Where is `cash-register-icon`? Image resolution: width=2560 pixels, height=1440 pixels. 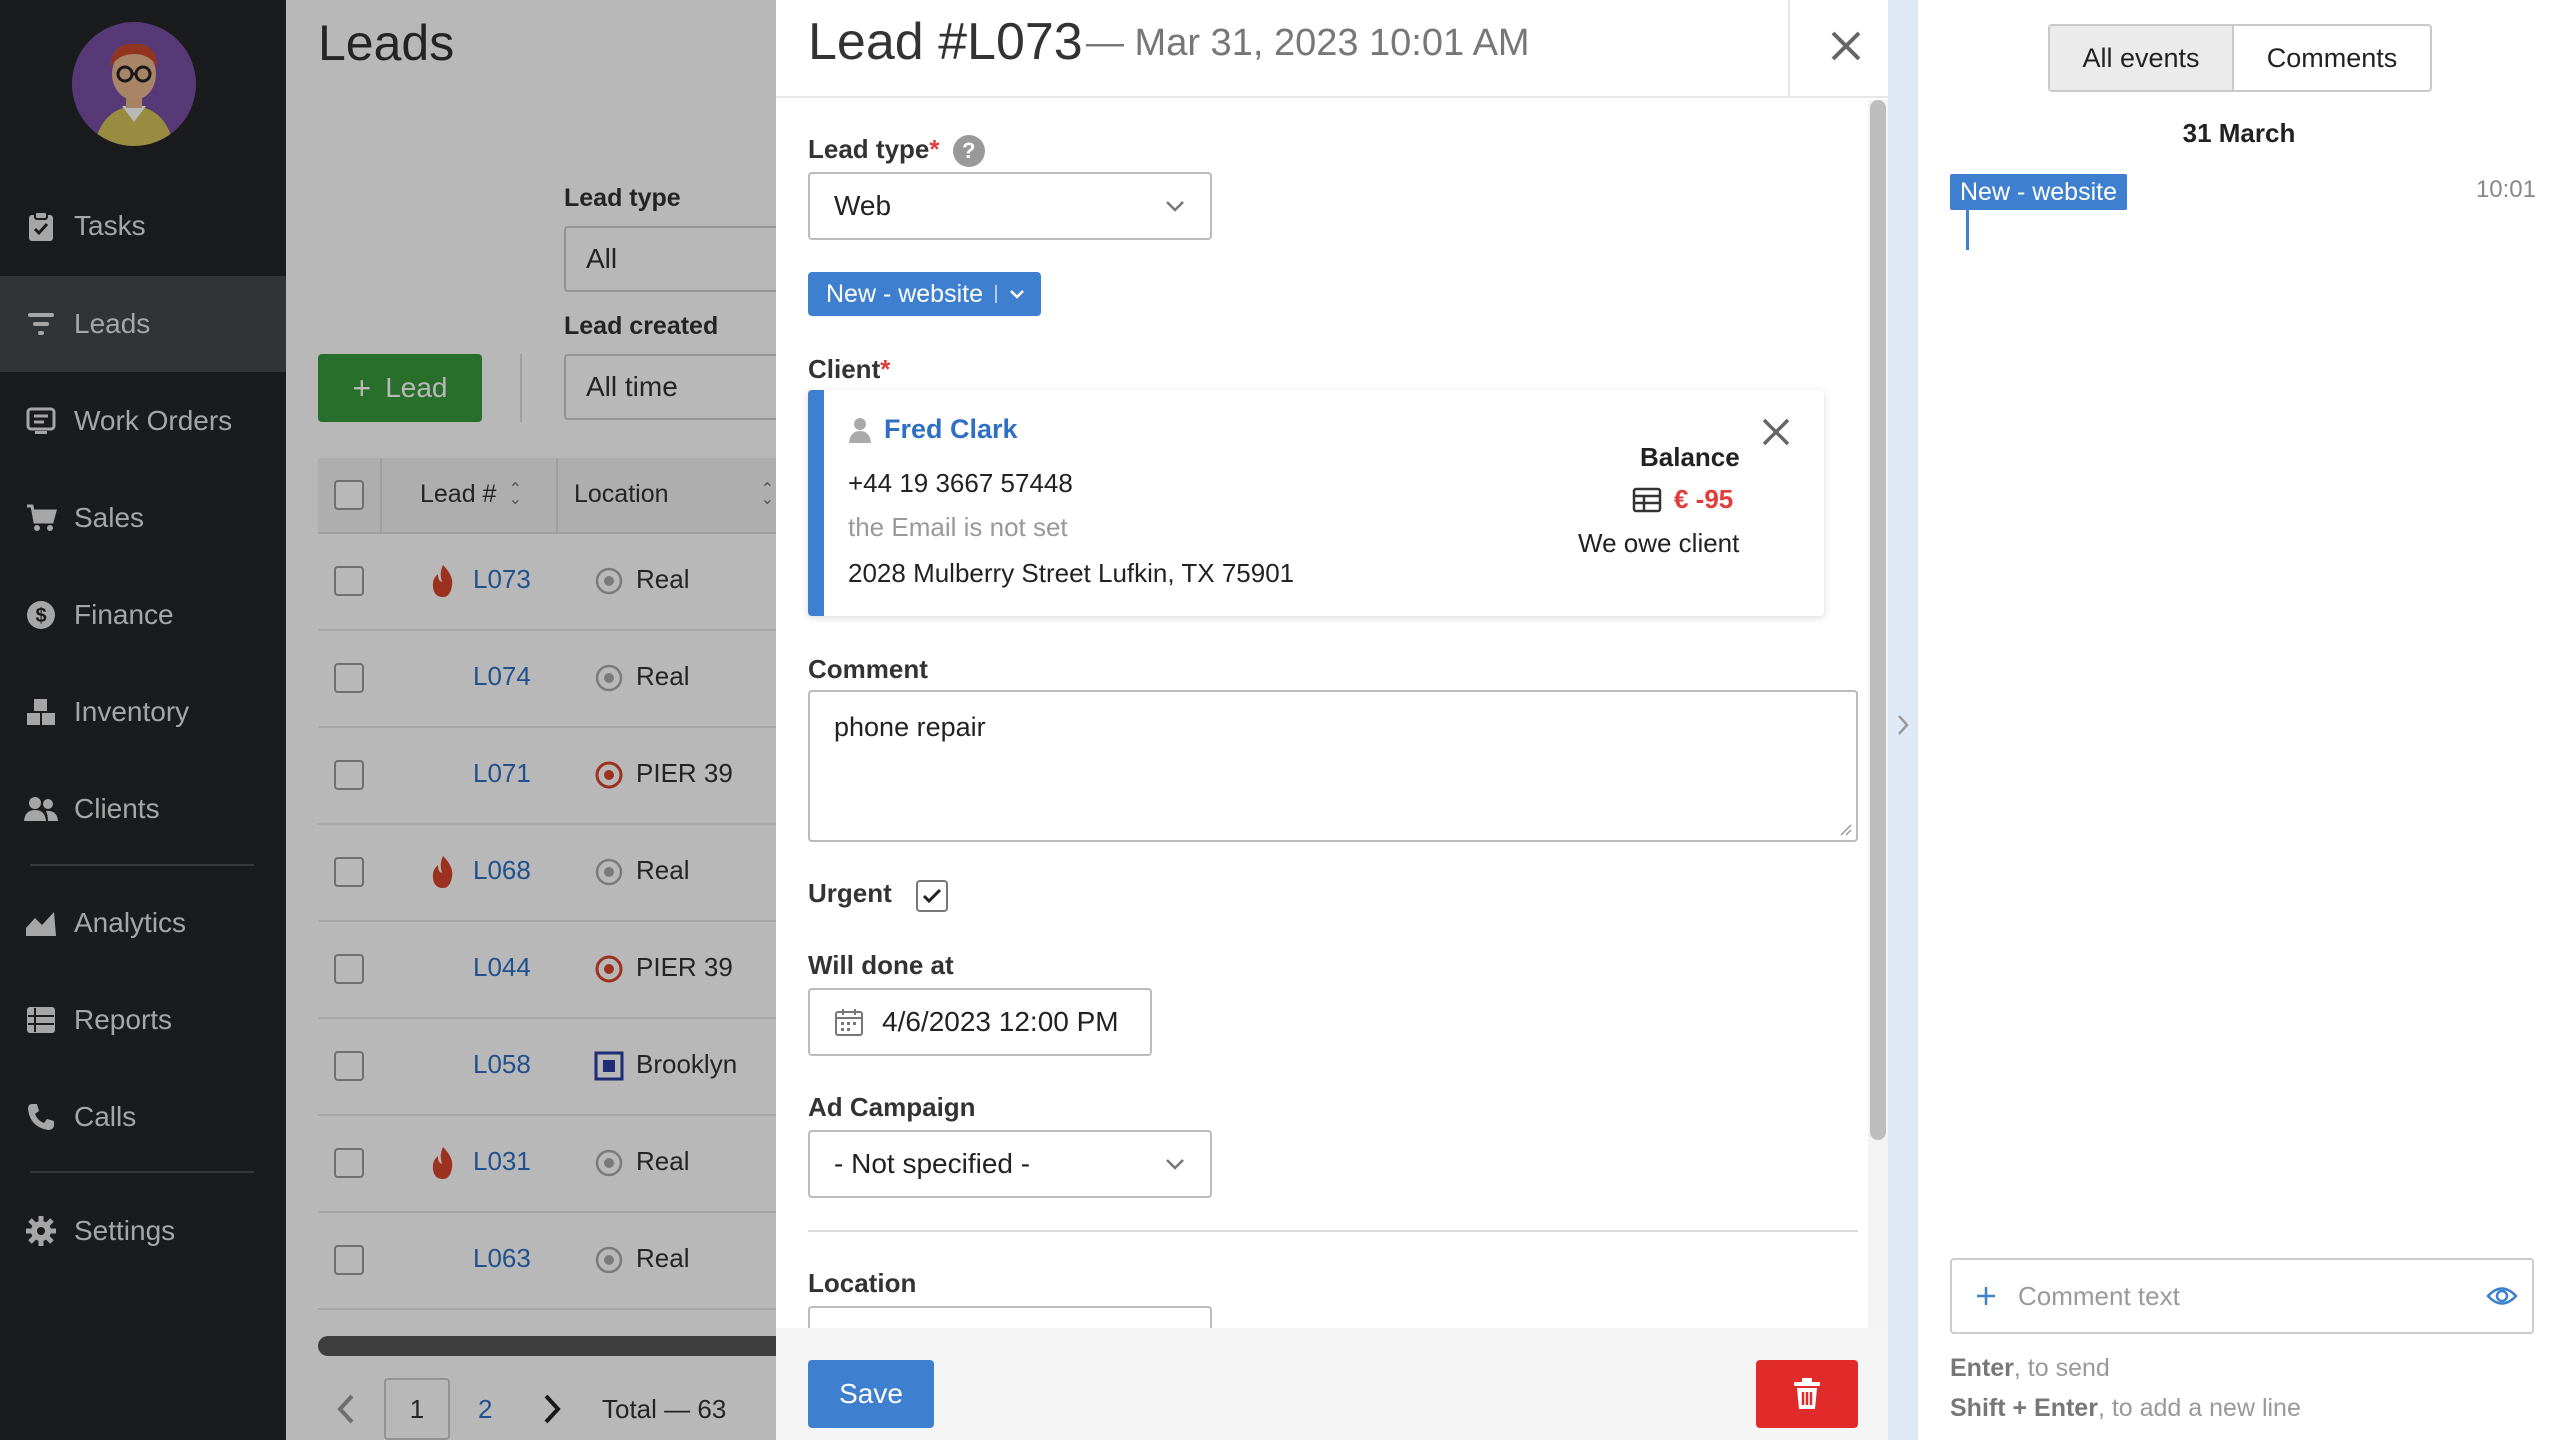
cash-register-icon is located at coordinates (1647, 499).